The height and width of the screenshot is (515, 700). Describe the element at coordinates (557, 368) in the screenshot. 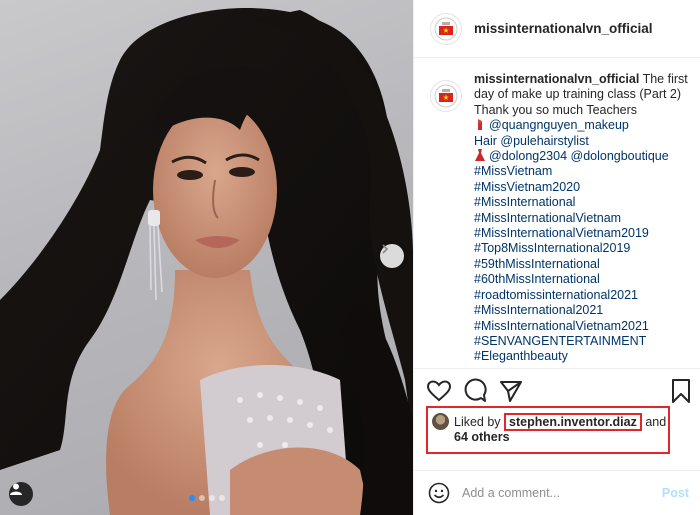

I see `divider` at that location.